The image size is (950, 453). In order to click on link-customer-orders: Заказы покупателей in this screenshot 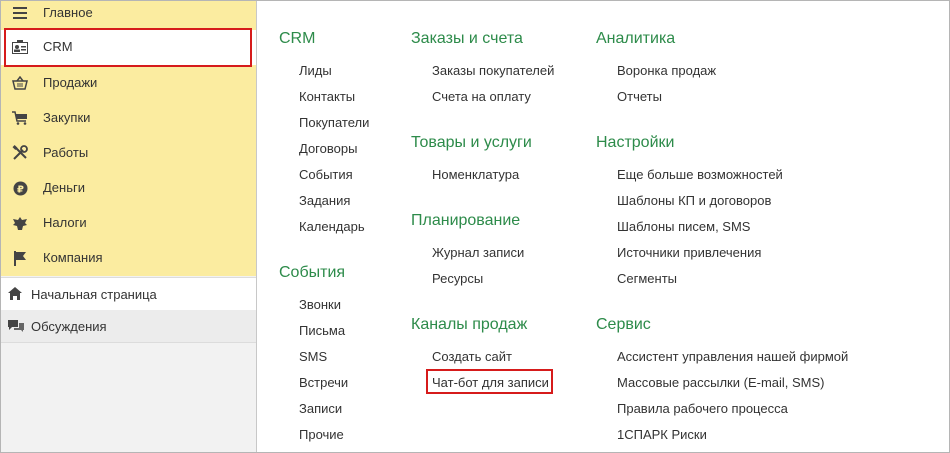, I will do `click(493, 70)`.